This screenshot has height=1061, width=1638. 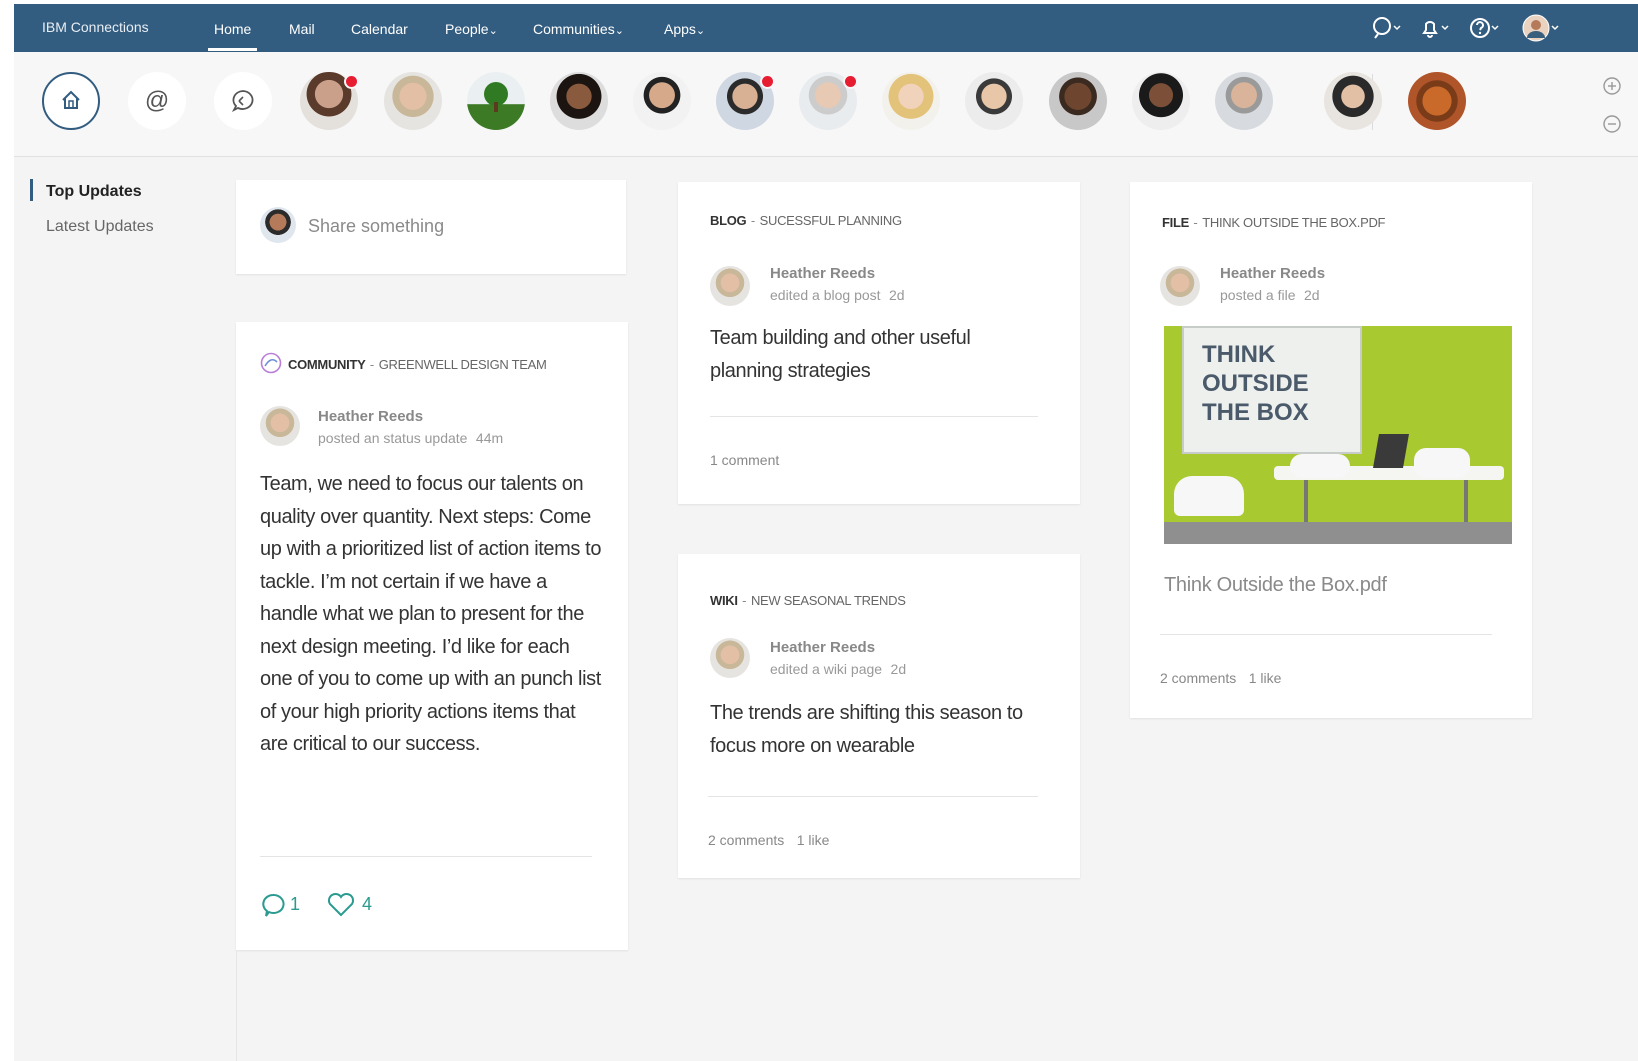 I want to click on chat-shortcut, so click(x=243, y=101).